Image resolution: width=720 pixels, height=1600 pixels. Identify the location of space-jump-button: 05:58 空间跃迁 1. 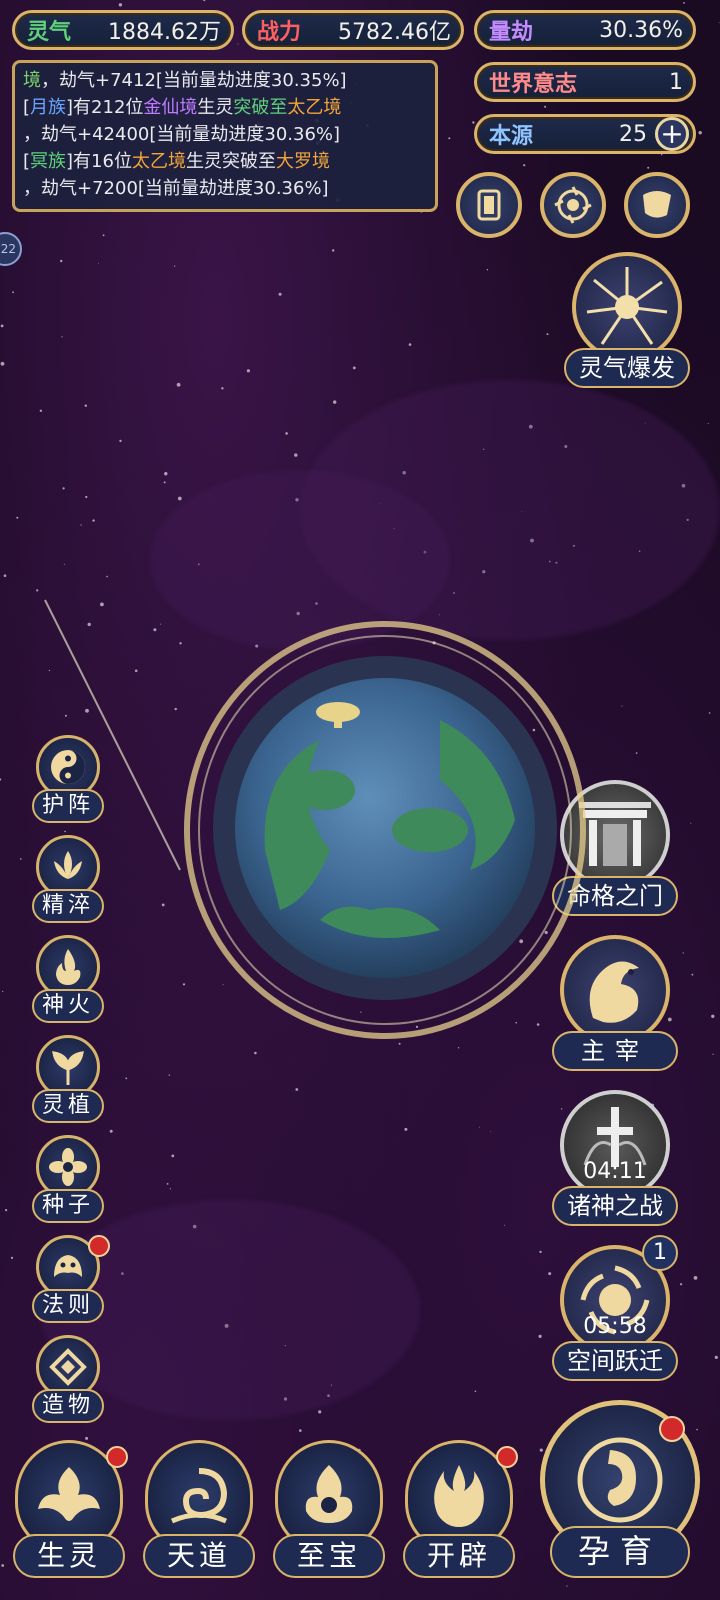
(615, 1308).